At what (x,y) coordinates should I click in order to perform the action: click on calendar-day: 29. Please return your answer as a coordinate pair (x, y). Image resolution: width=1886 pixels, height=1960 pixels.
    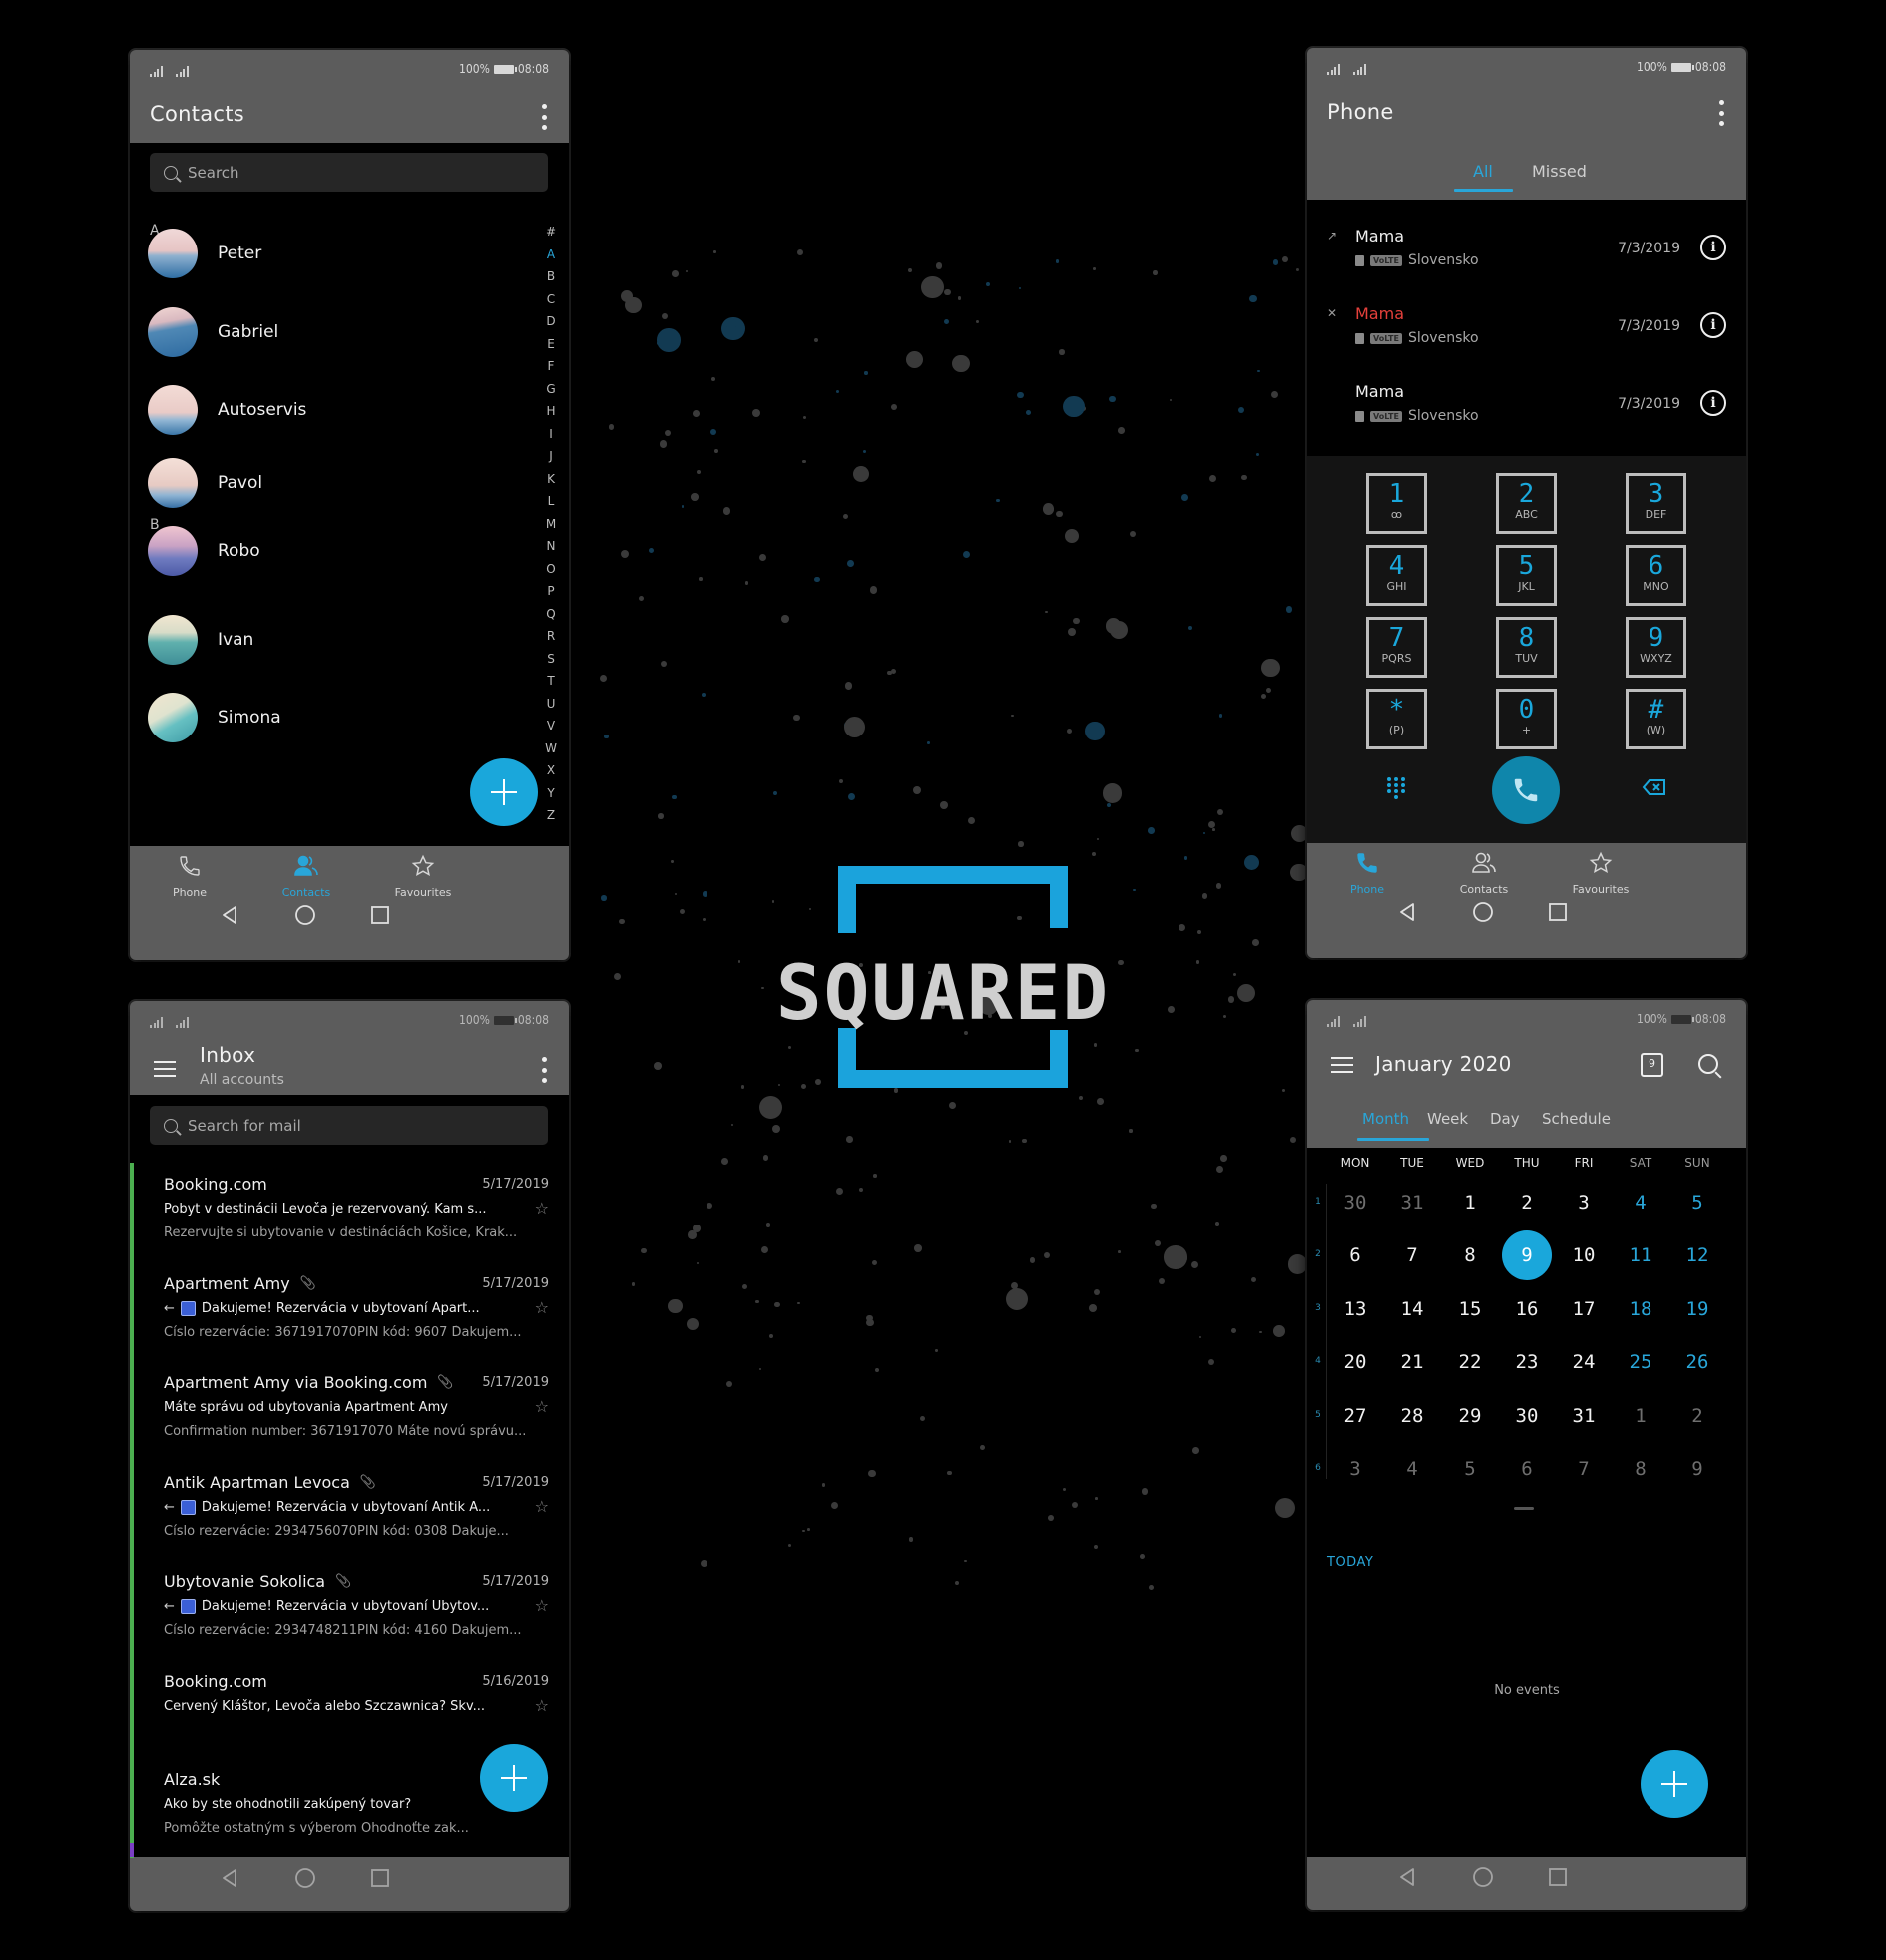
    Looking at the image, I should click on (1470, 1416).